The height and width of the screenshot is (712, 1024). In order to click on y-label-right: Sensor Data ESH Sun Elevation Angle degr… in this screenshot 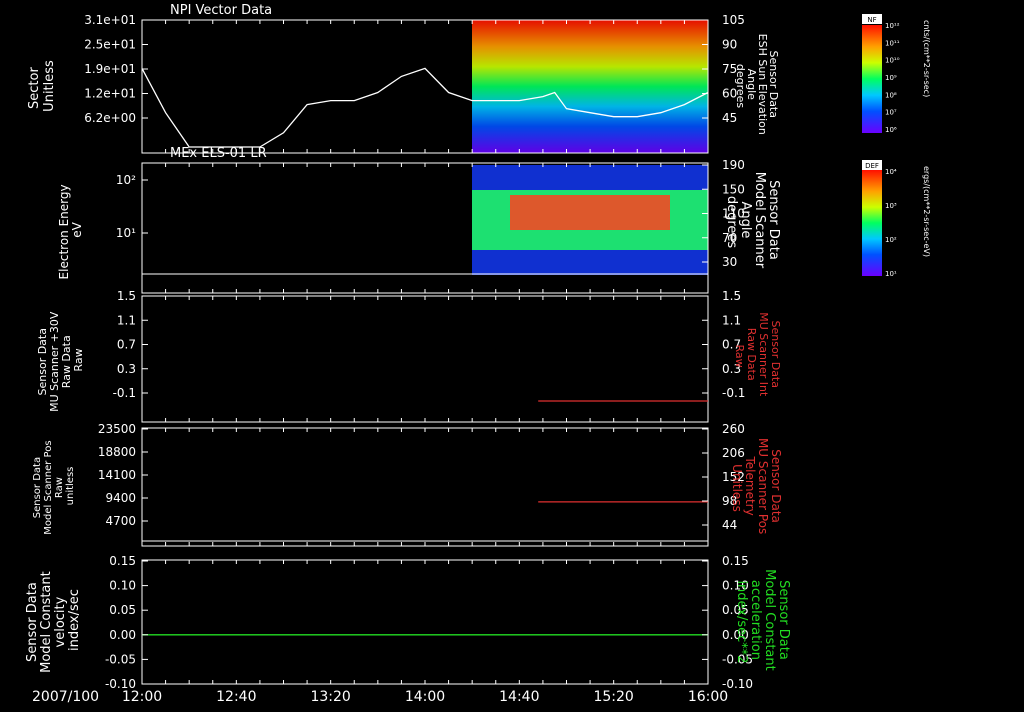, I will do `click(757, 86)`.